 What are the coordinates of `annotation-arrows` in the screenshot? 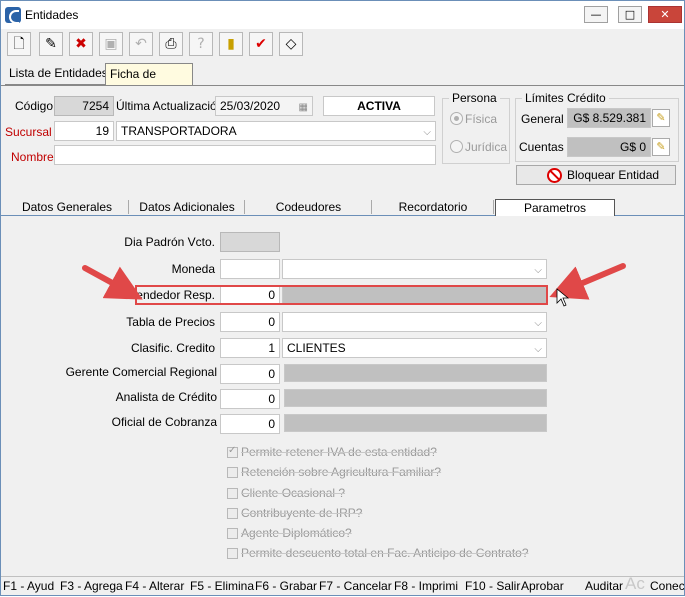 It's located at (354, 285).